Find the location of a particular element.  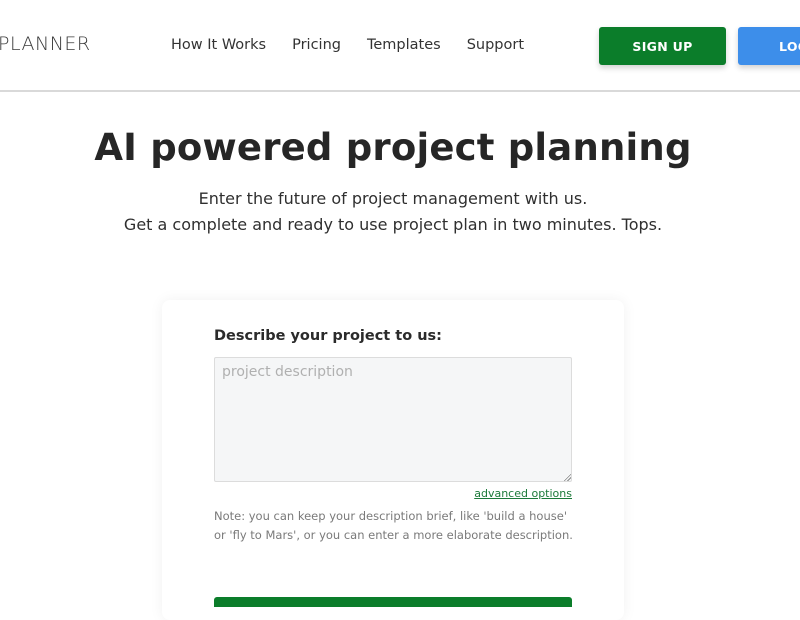

resize-handle-icon is located at coordinates (567, 477).